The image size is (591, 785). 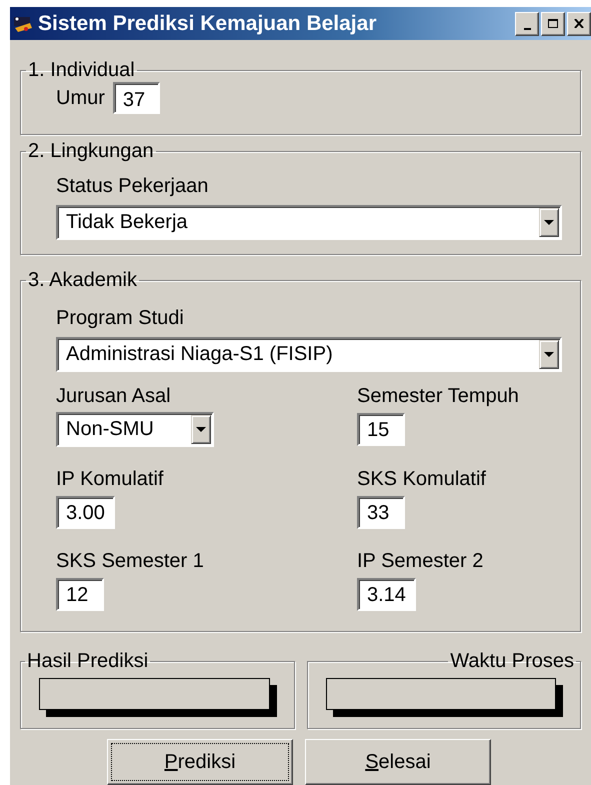 What do you see at coordinates (200, 762) in the screenshot?
I see `push-button: Prediksi` at bounding box center [200, 762].